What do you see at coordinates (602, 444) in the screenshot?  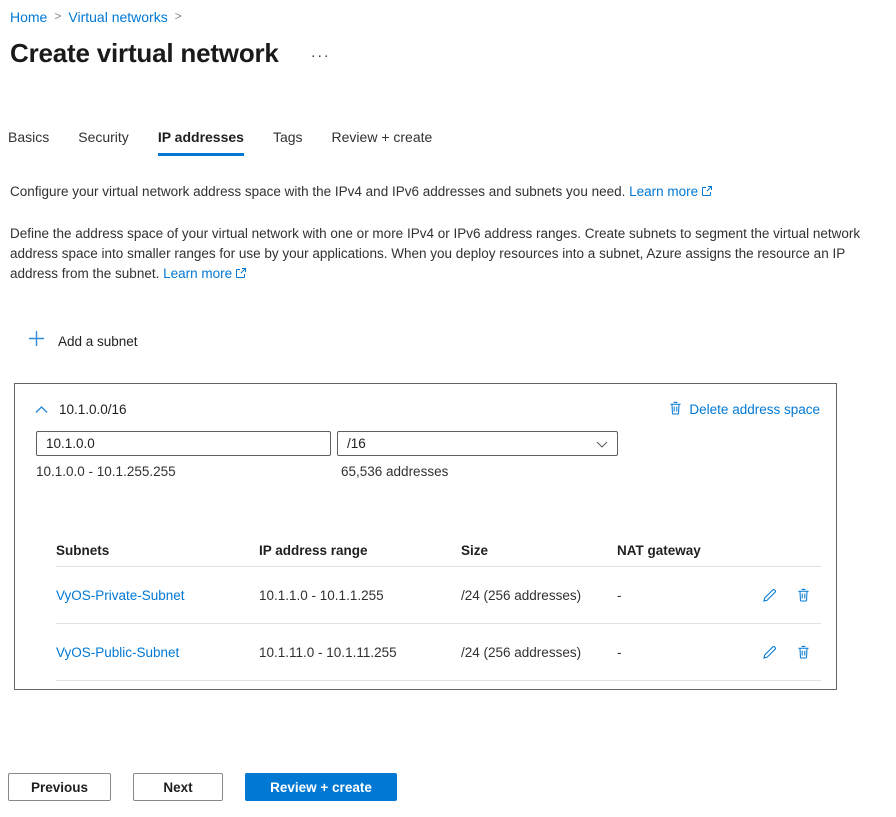 I see `chevron-down-icon` at bounding box center [602, 444].